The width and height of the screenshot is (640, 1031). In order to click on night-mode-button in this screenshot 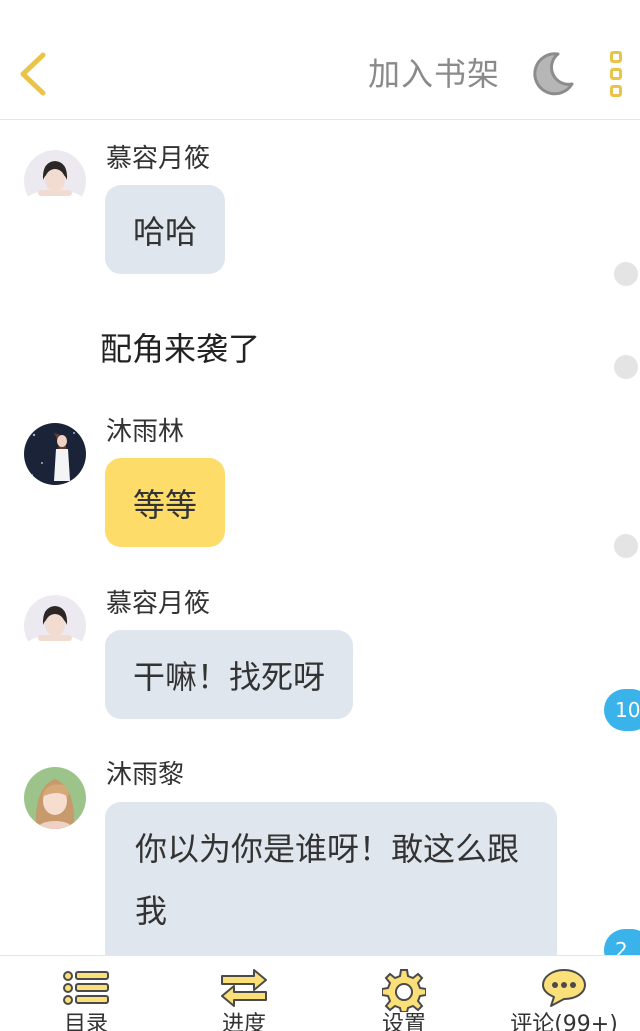, I will do `click(552, 74)`.